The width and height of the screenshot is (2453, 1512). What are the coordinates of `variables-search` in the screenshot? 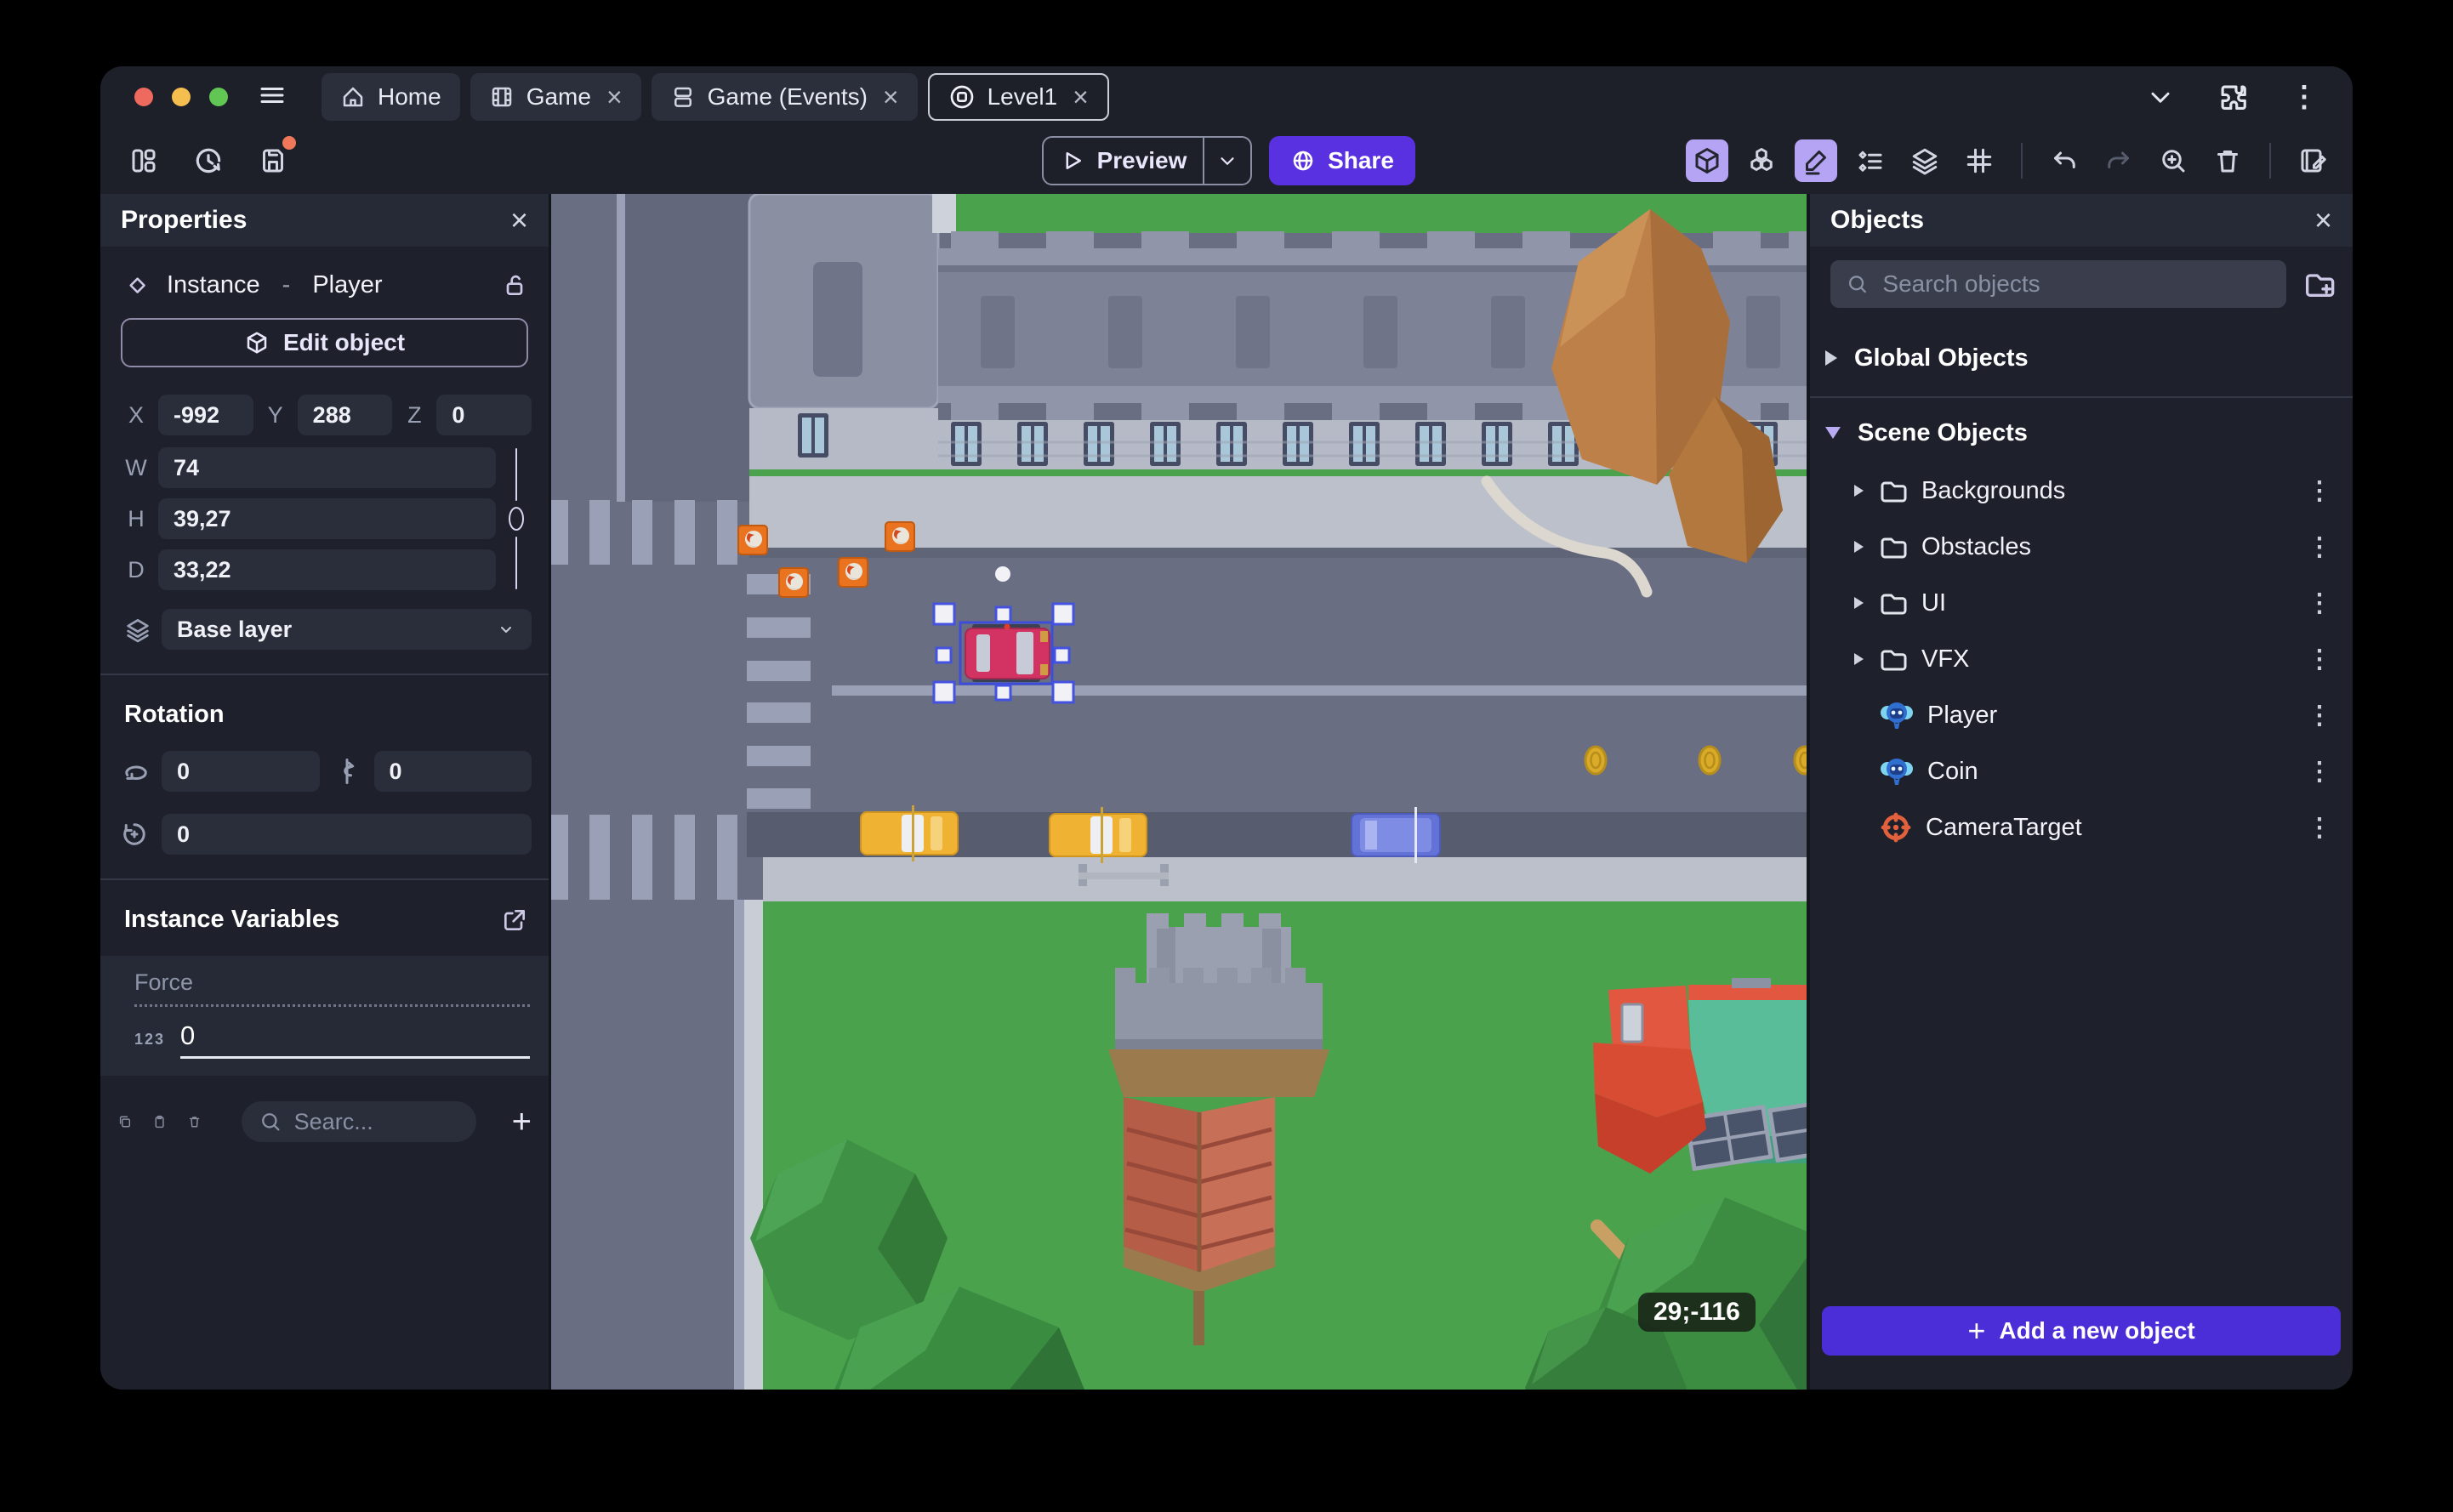 It's located at (358, 1121).